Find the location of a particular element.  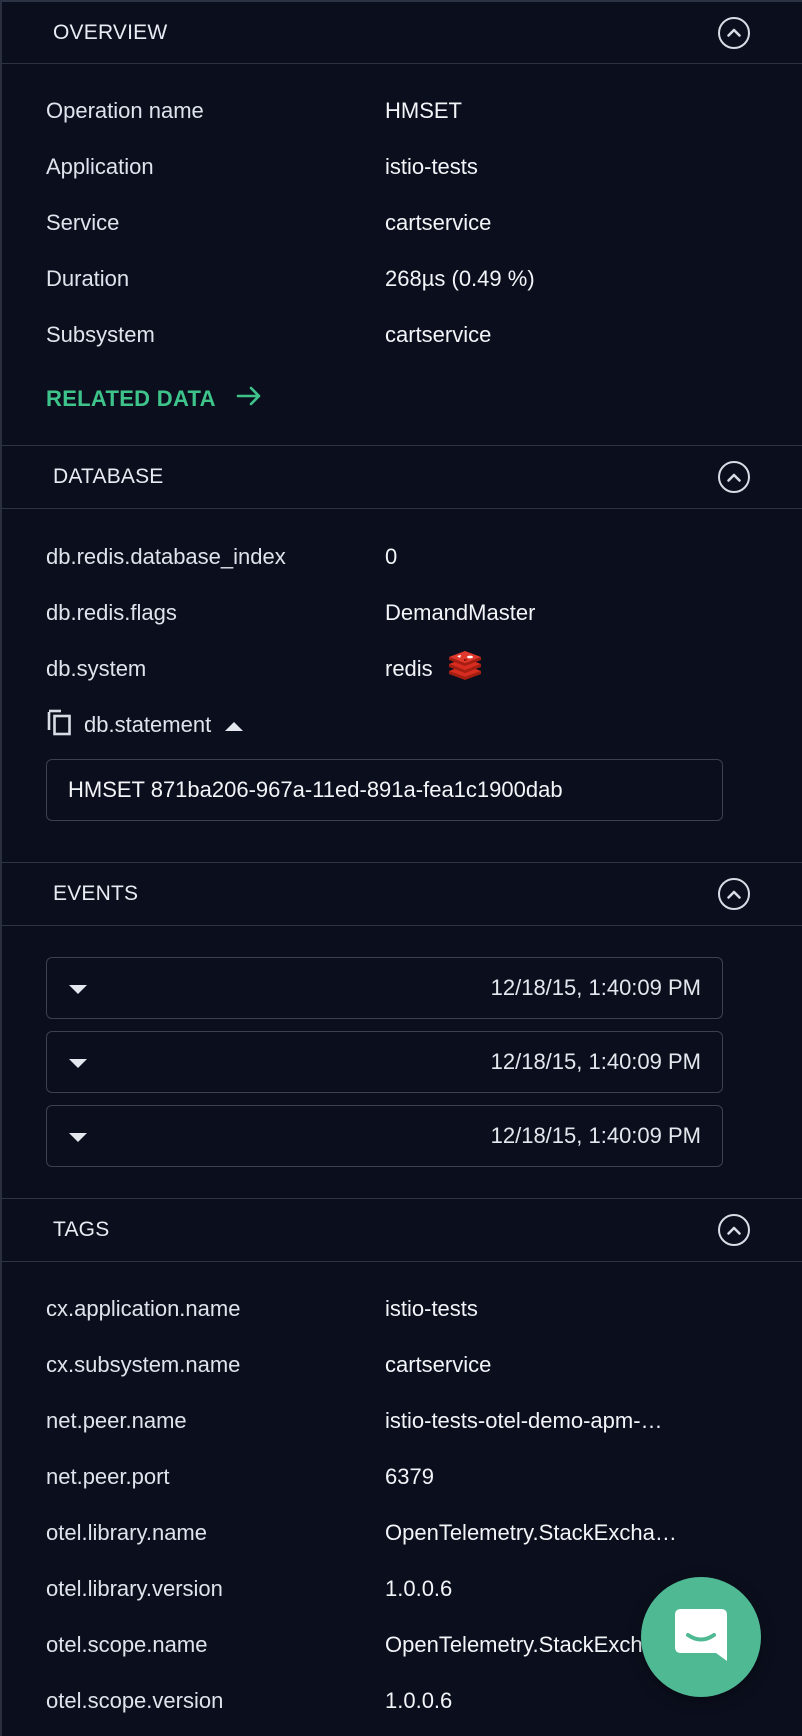

db-statement-label: db.statement is located at coordinates (148, 724).